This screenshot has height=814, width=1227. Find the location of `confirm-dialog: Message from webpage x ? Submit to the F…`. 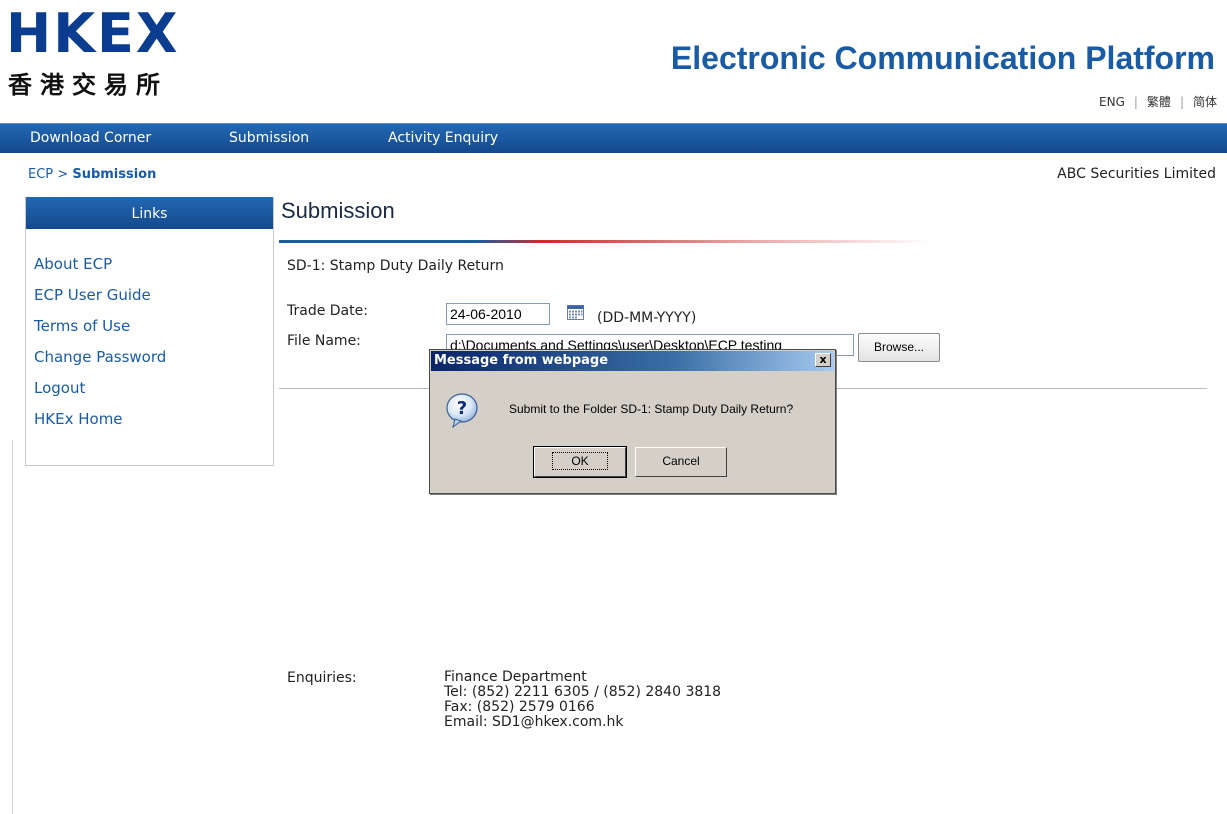

confirm-dialog: Message from webpage x ? Submit to the F… is located at coordinates (632, 421).